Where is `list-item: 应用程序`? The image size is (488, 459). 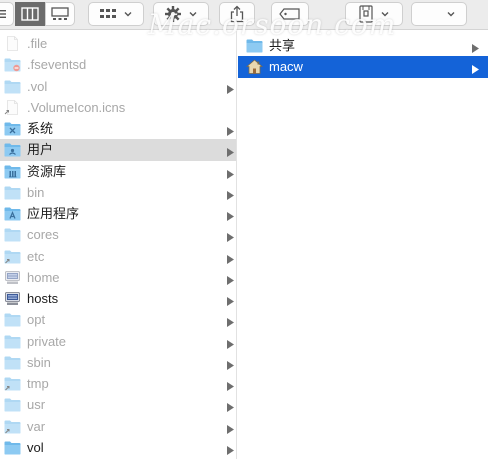 list-item: 应用程序 is located at coordinates (118, 213).